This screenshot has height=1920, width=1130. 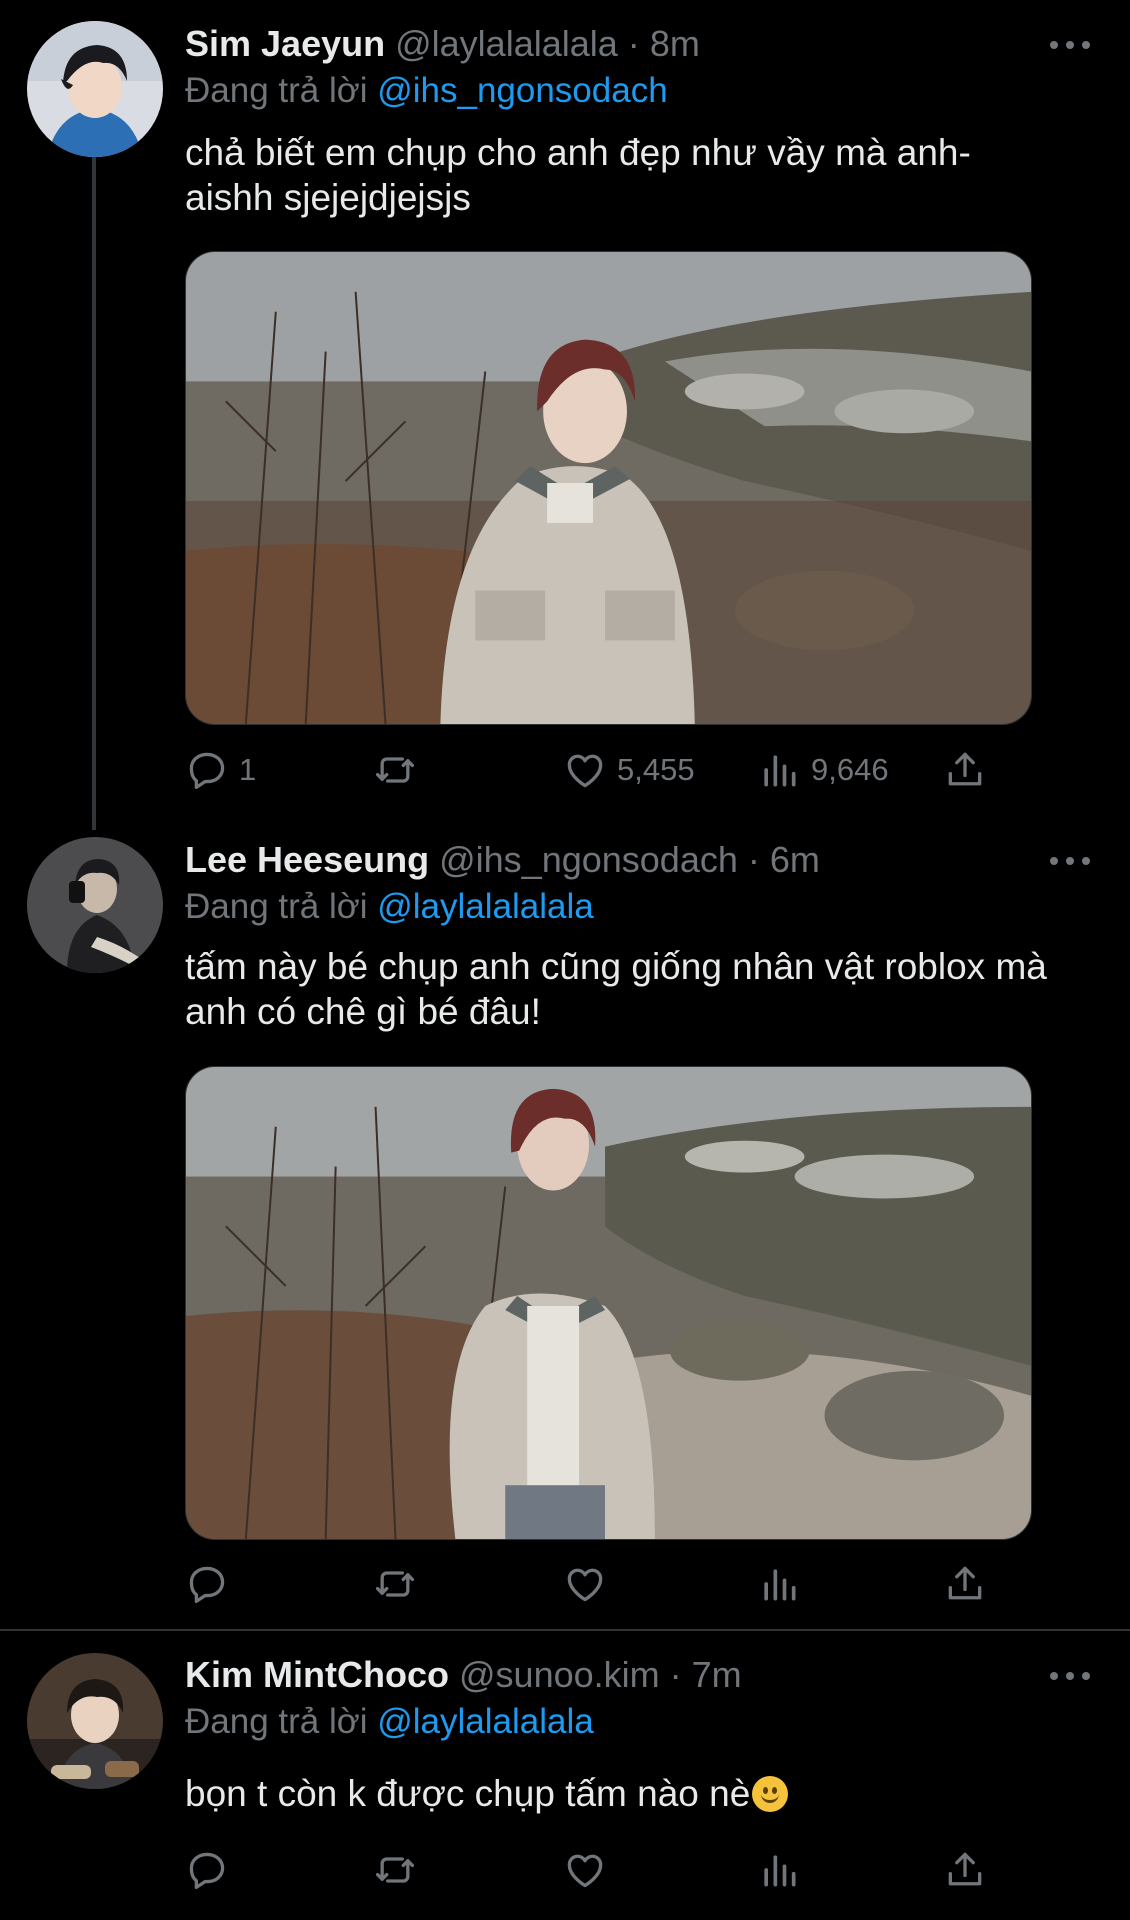 I want to click on tweet-text: bọn t còn k được chụp tấm nào nè, so click(x=645, y=1793).